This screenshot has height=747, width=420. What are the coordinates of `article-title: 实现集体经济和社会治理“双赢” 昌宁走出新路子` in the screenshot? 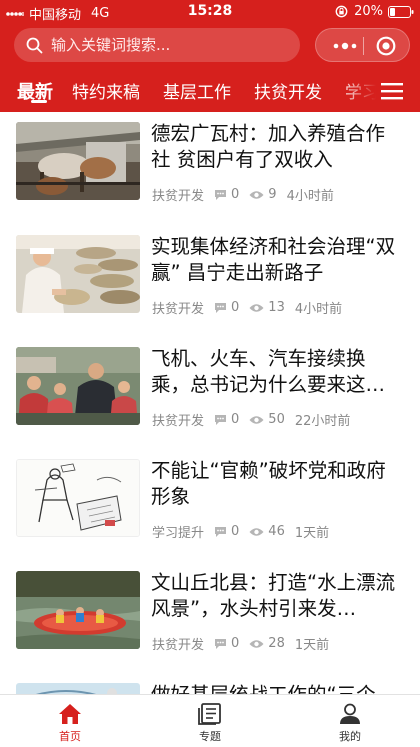 It's located at (273, 259).